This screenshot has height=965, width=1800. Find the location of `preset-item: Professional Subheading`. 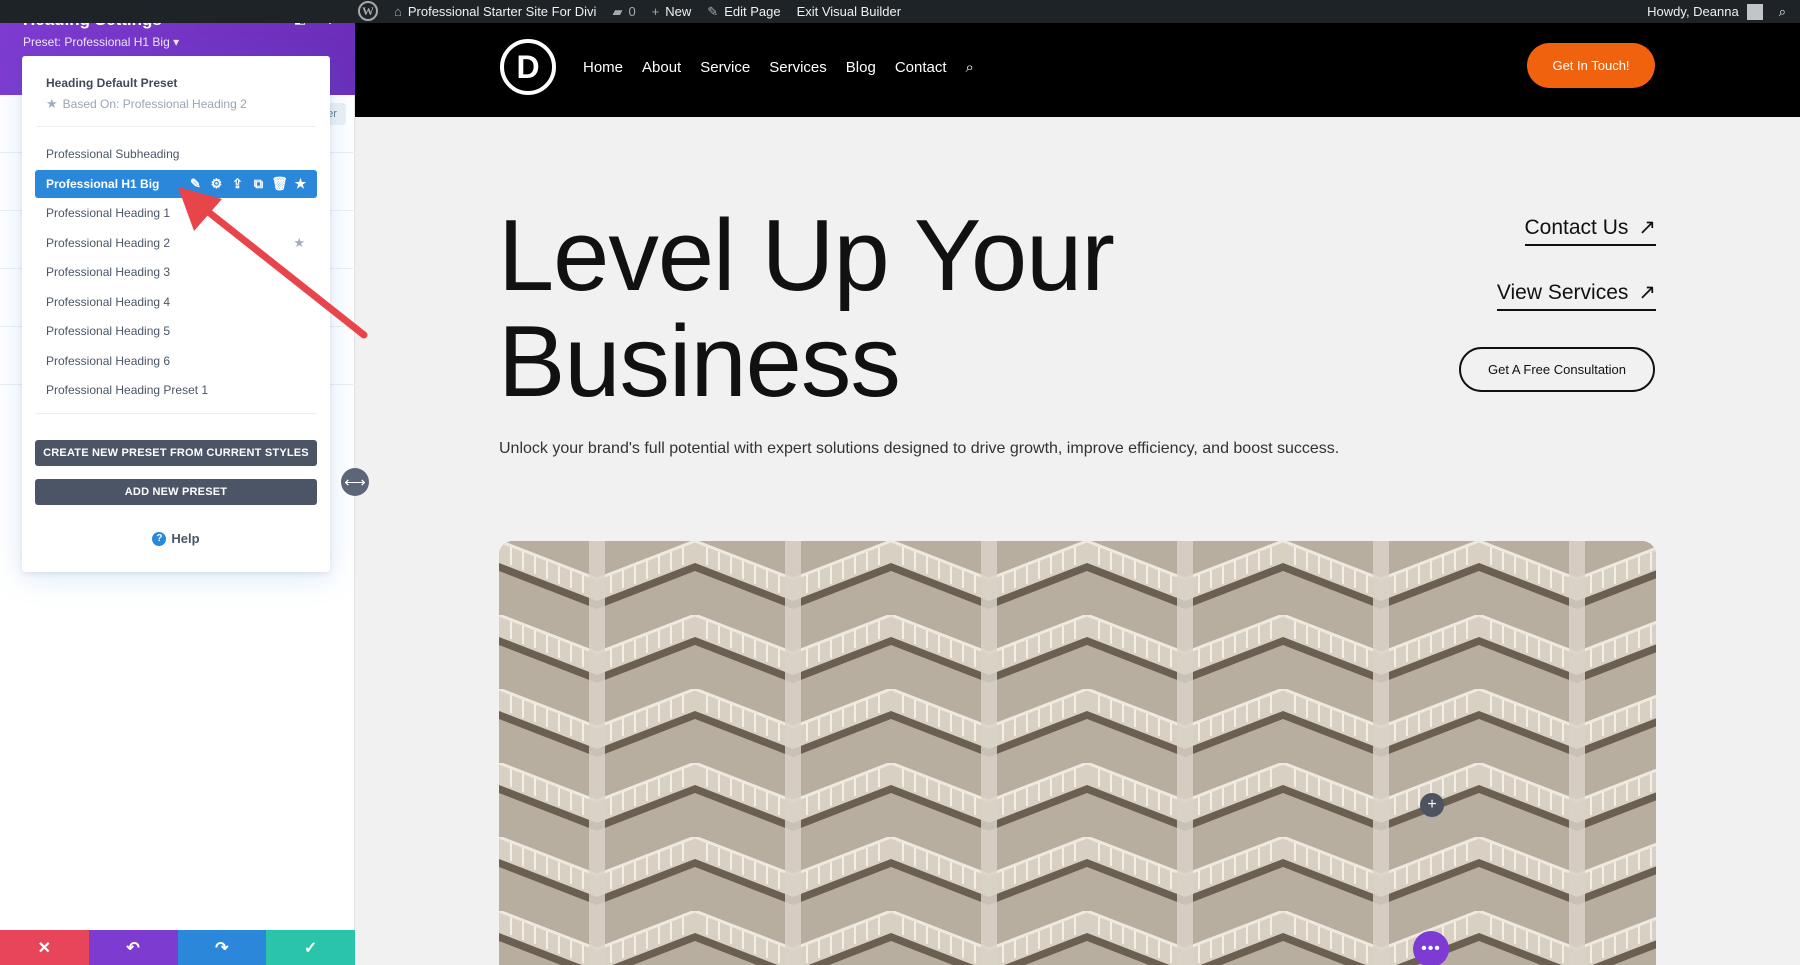

preset-item: Professional Subheading is located at coordinates (176, 154).